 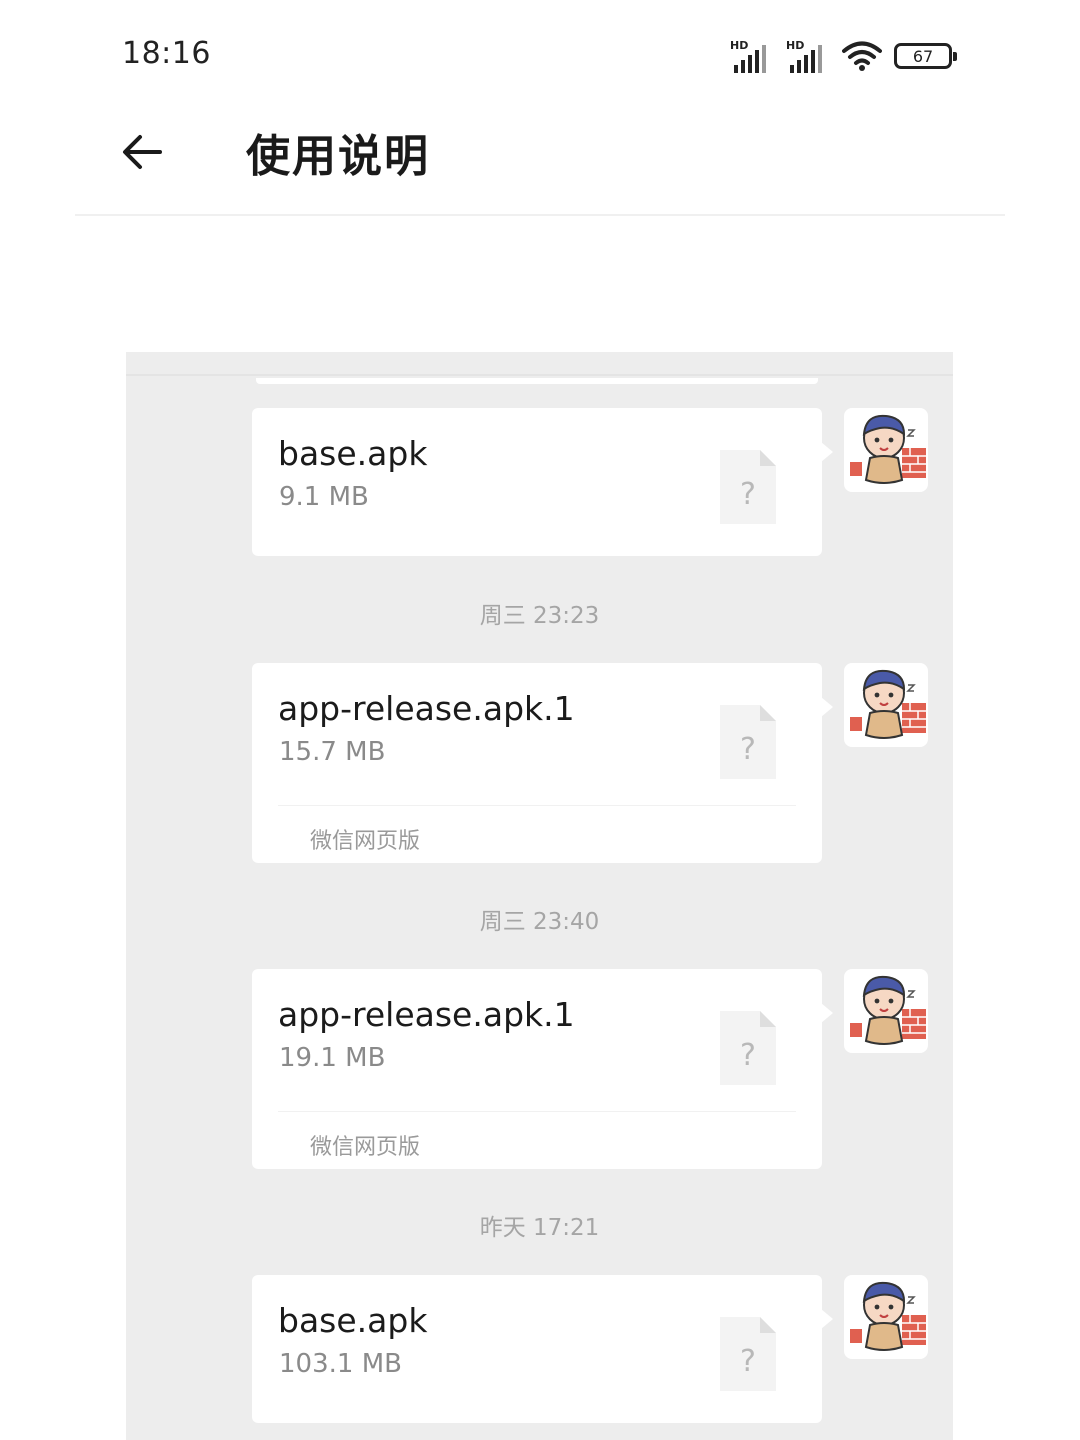 I want to click on status-icons: HD HD 67, so click(x=843, y=56).